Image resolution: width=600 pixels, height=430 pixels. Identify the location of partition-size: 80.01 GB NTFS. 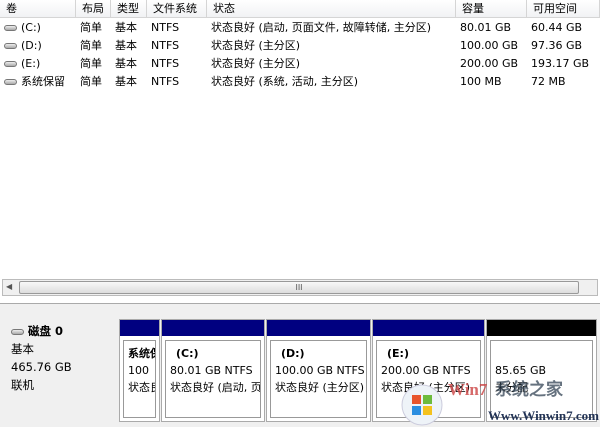
(211, 370).